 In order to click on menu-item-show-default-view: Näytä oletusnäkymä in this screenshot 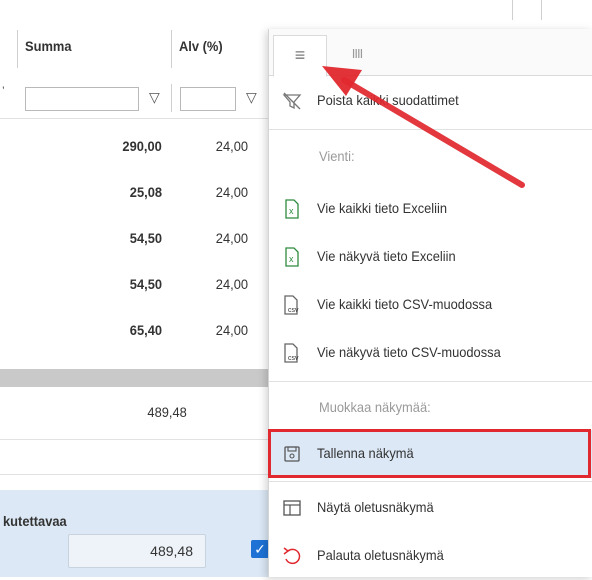, I will do `click(430, 508)`.